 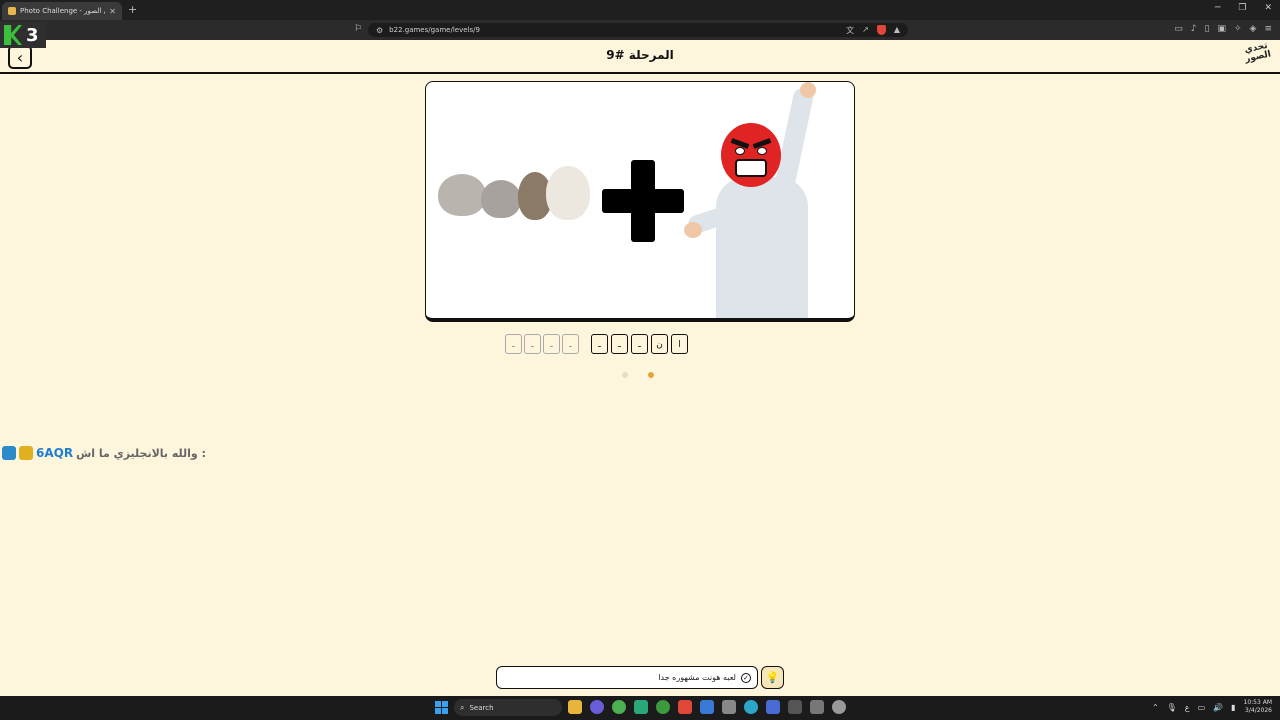 What do you see at coordinates (865, 30) in the screenshot?
I see `share-icon: ↗` at bounding box center [865, 30].